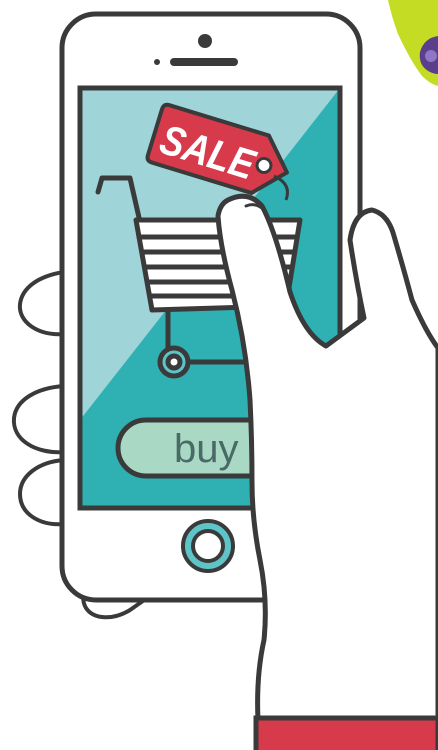  I want to click on sleeve-cuff, so click(345, 732).